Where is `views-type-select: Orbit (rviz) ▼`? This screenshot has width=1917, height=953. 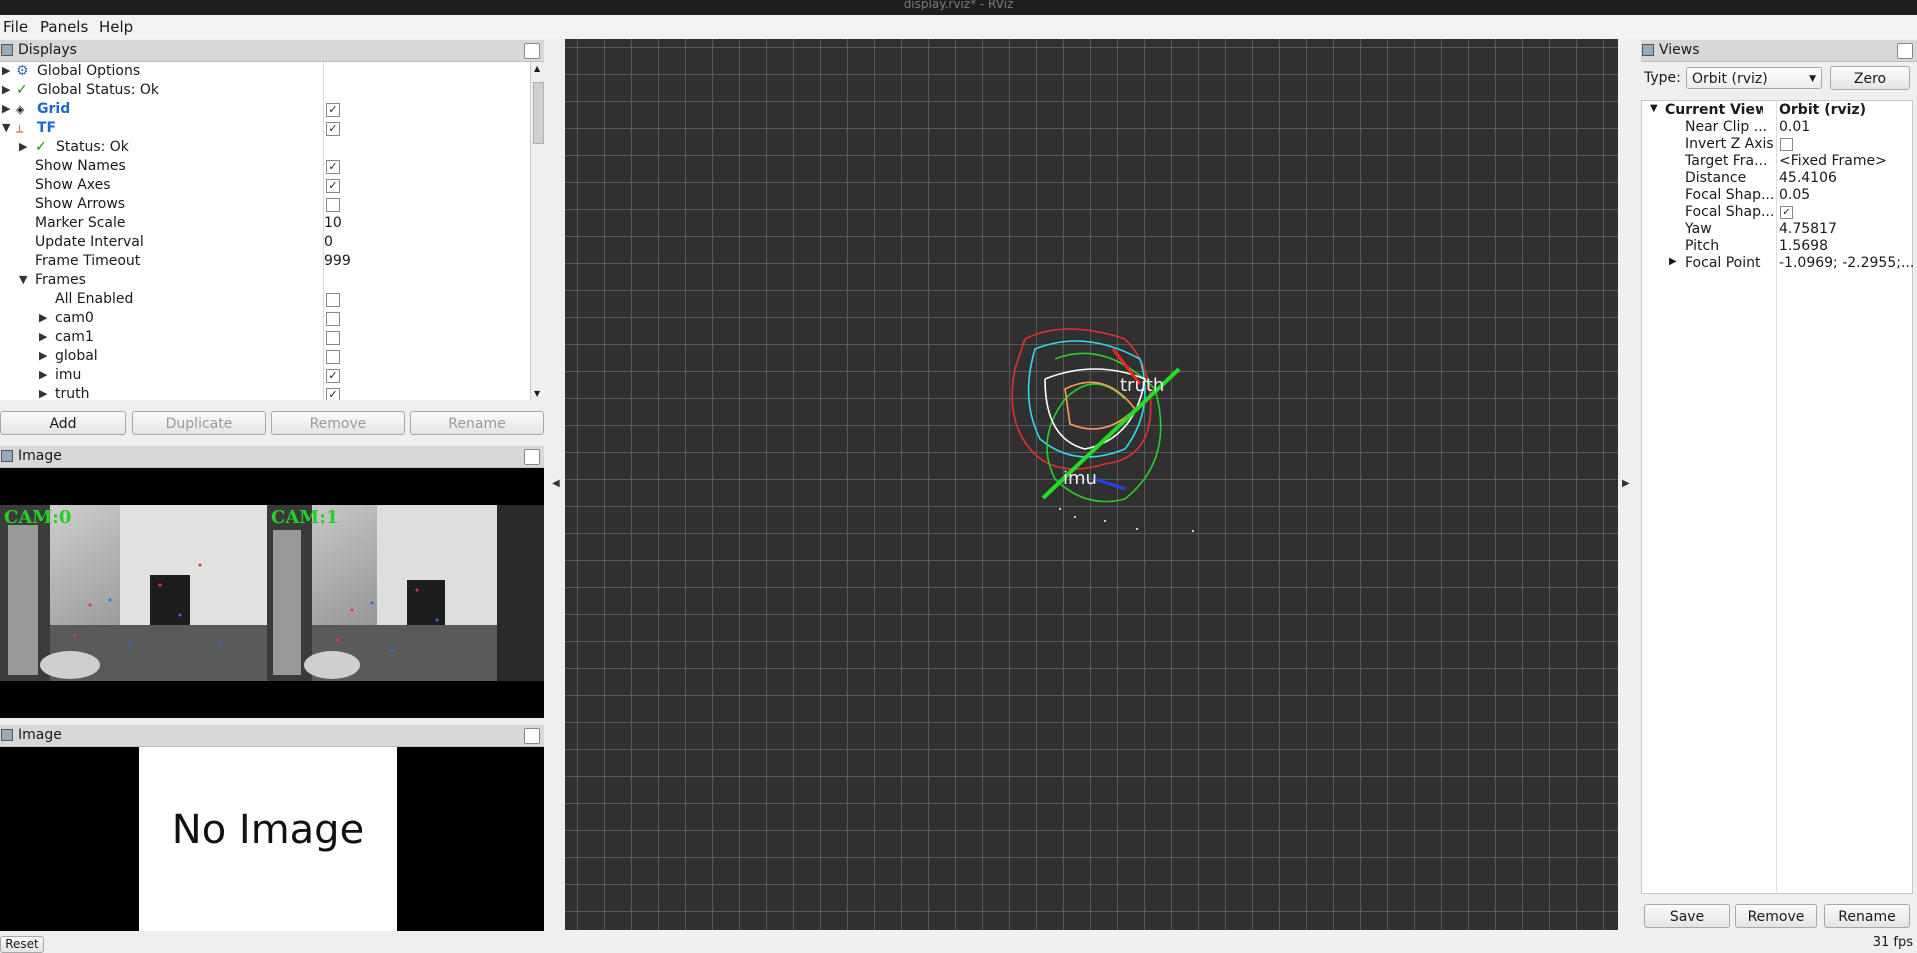
views-type-select: Orbit (rviz) ▼ is located at coordinates (1754, 78).